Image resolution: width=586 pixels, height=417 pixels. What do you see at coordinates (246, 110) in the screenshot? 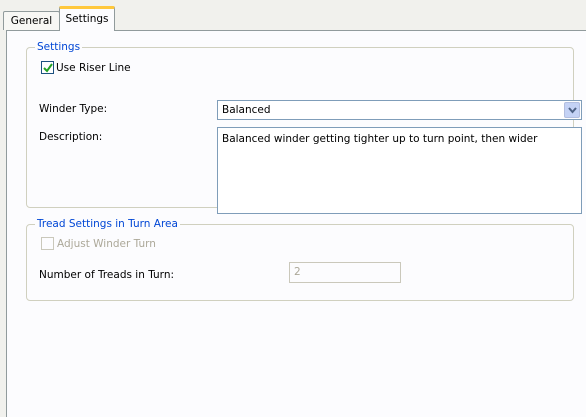
I see `winder-type-value: Balanced` at bounding box center [246, 110].